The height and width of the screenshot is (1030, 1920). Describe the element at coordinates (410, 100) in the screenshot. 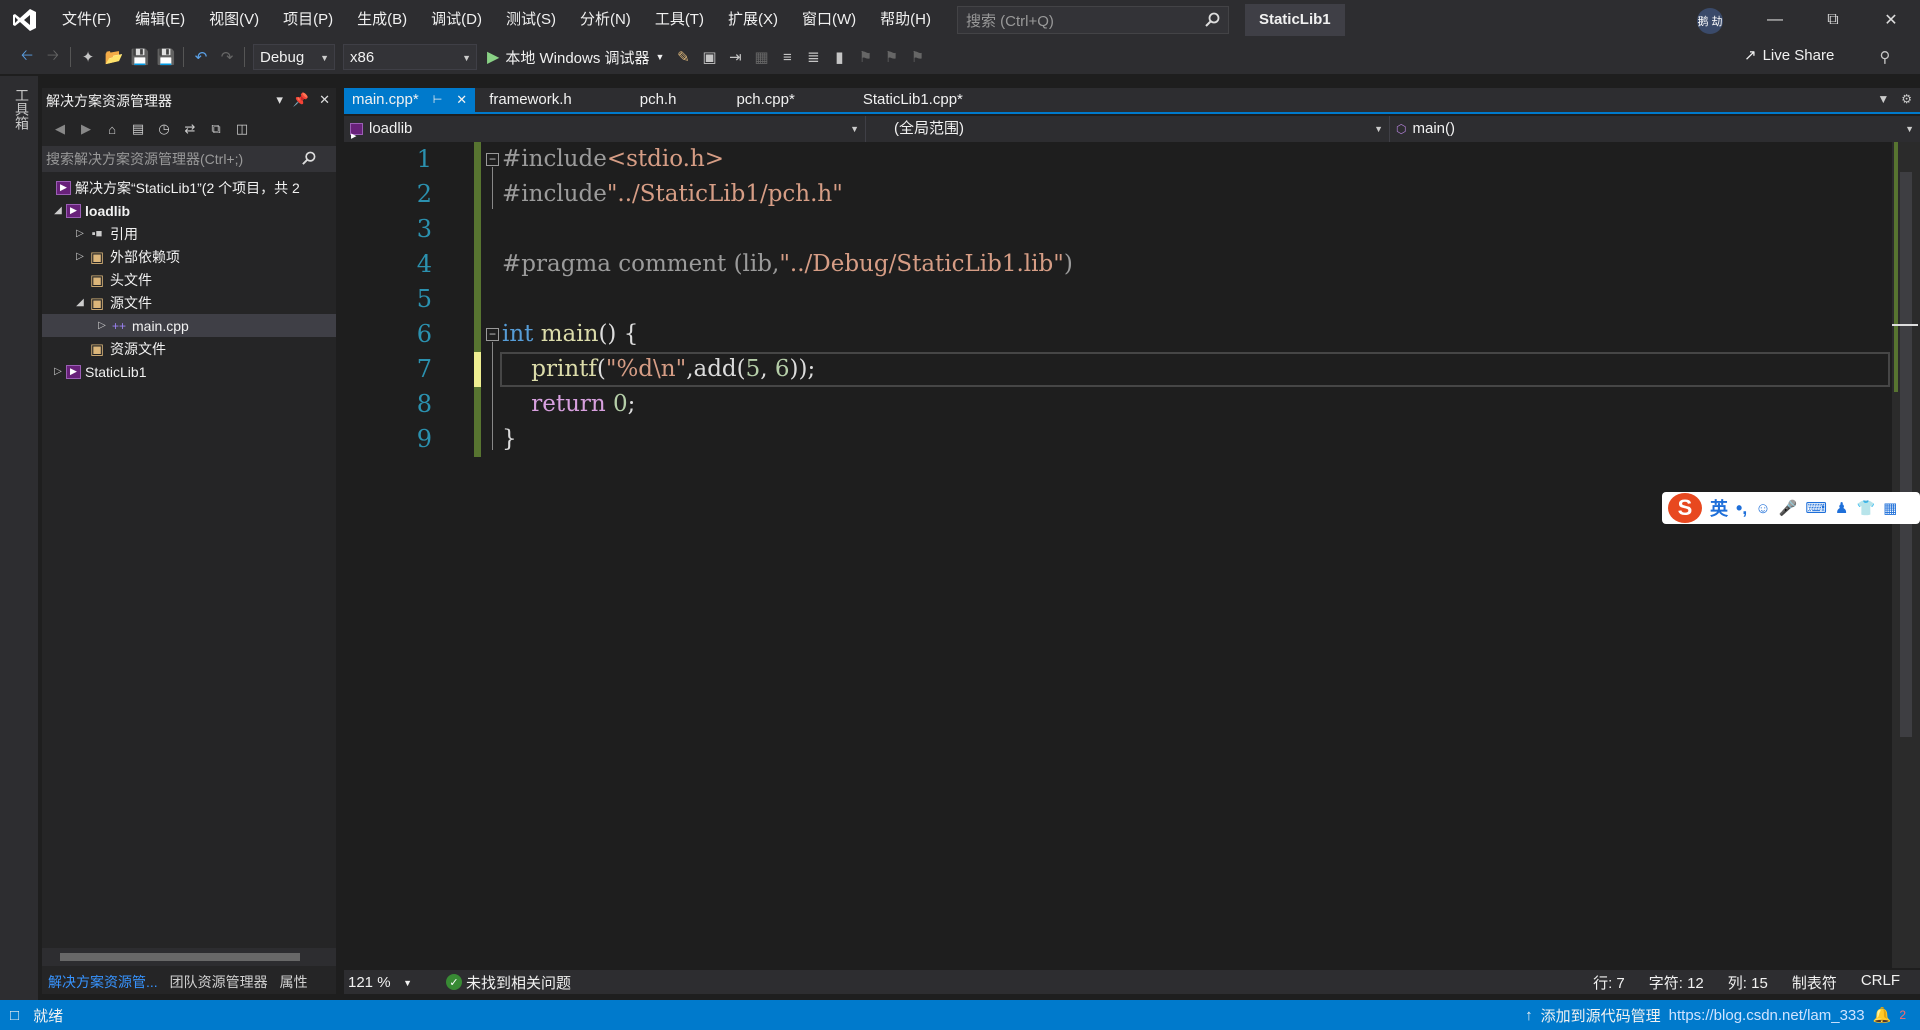

I see `tab-main-cpp: main.cpp* ⊢ ✕` at that location.